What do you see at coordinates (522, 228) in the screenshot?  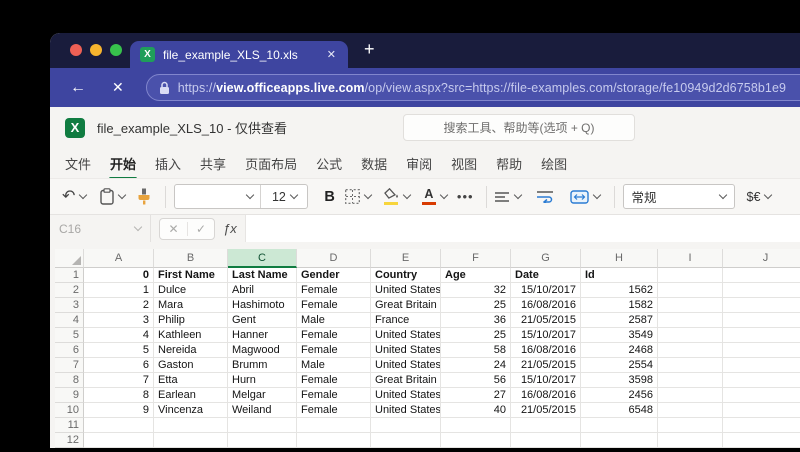 I see `formula-input` at bounding box center [522, 228].